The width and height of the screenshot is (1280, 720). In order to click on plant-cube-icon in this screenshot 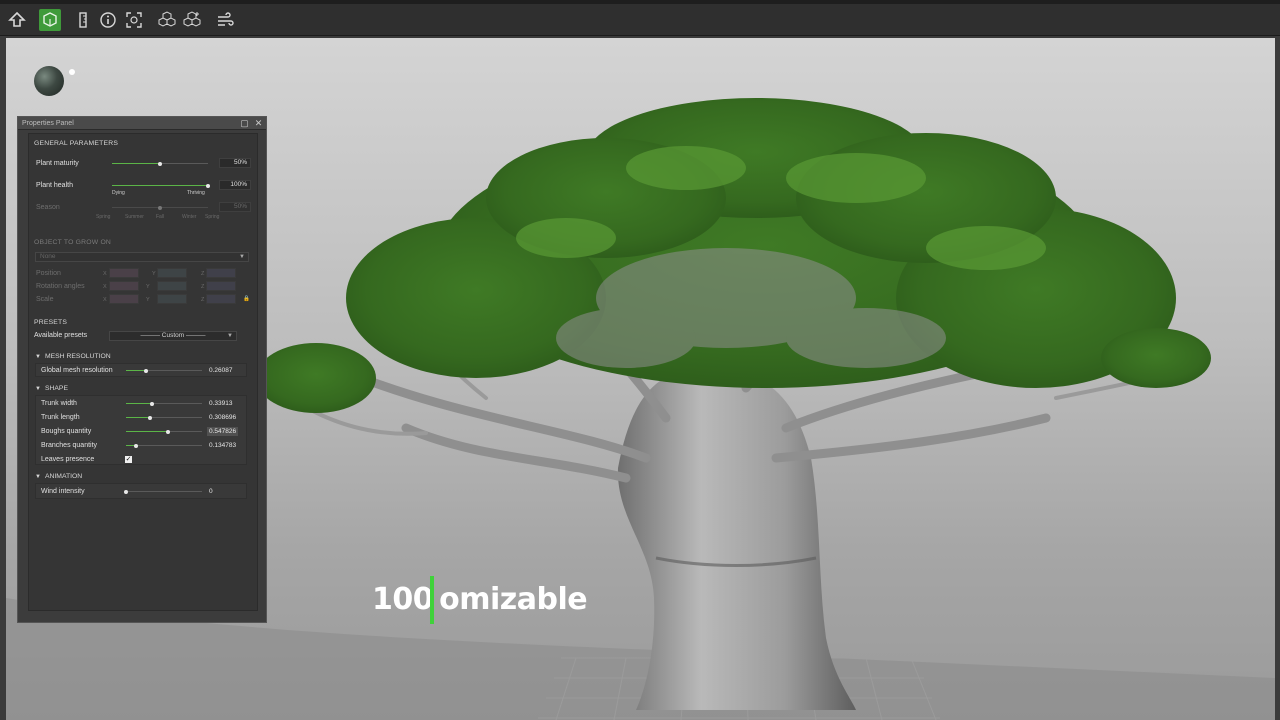, I will do `click(50, 20)`.